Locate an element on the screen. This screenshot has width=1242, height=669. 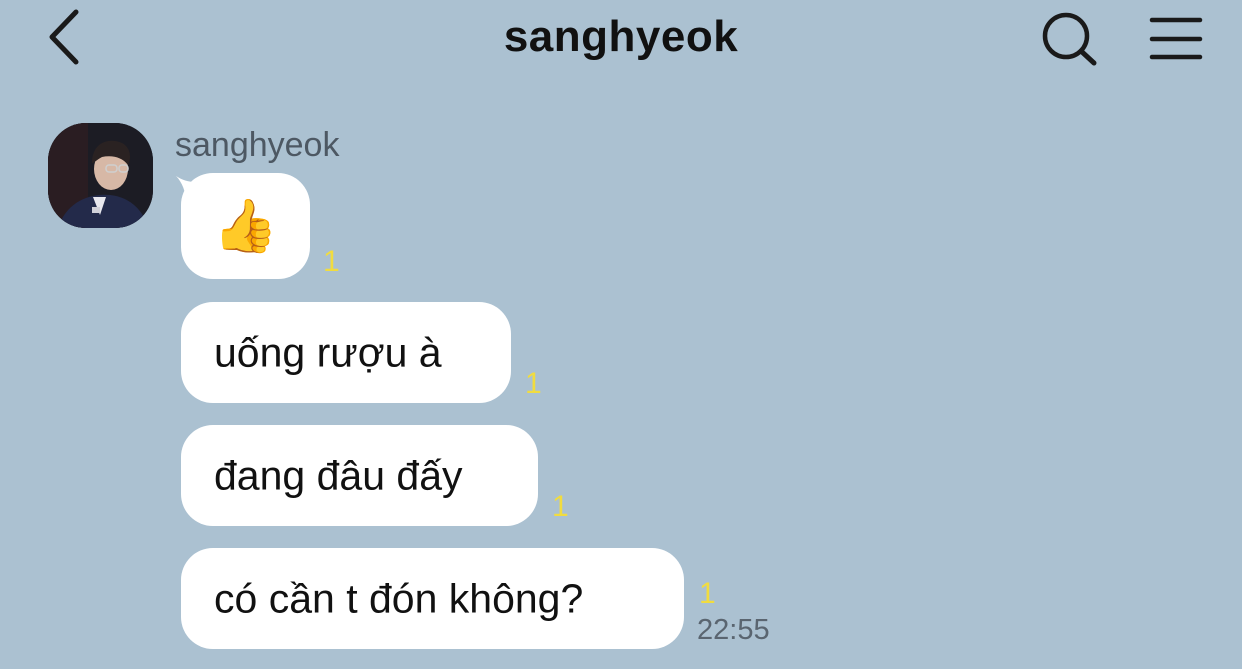
sender-name: sanghyeok is located at coordinates (257, 145).